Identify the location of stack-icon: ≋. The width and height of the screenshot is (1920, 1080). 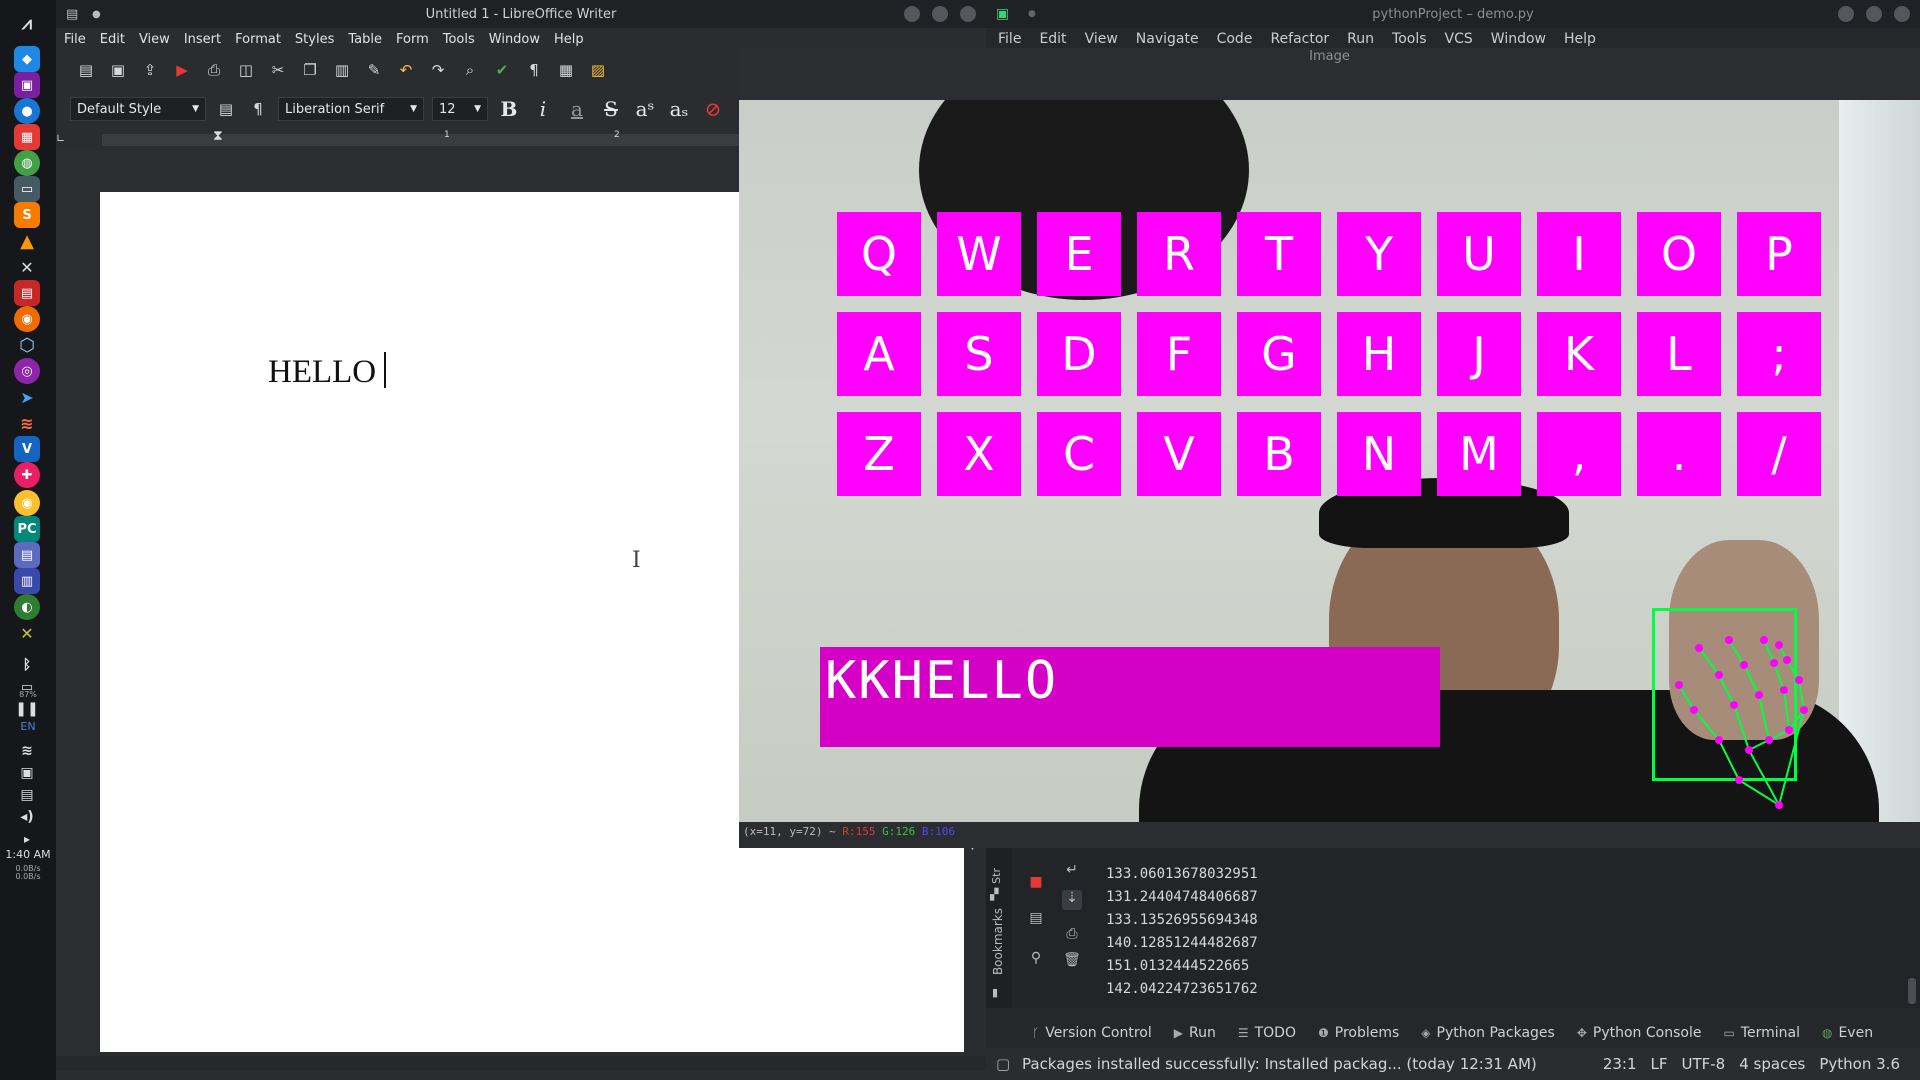
(27, 423).